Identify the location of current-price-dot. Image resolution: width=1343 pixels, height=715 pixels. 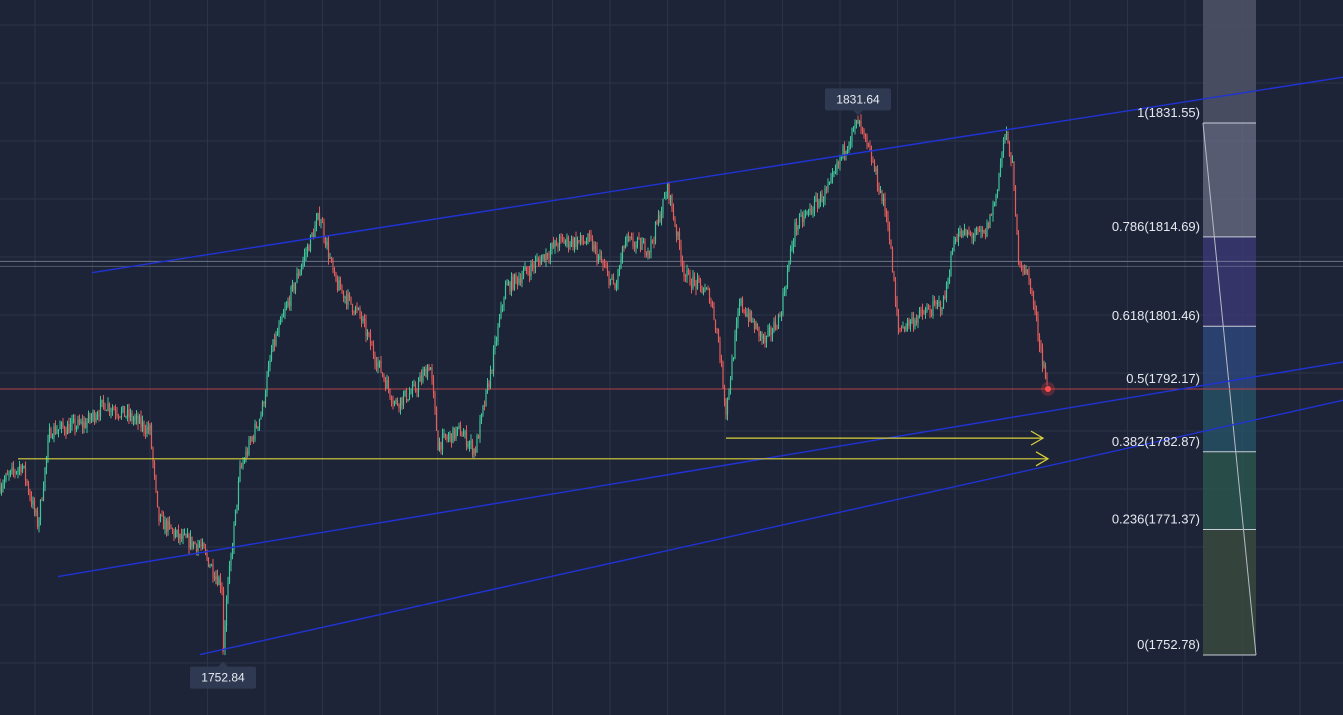
(1048, 388).